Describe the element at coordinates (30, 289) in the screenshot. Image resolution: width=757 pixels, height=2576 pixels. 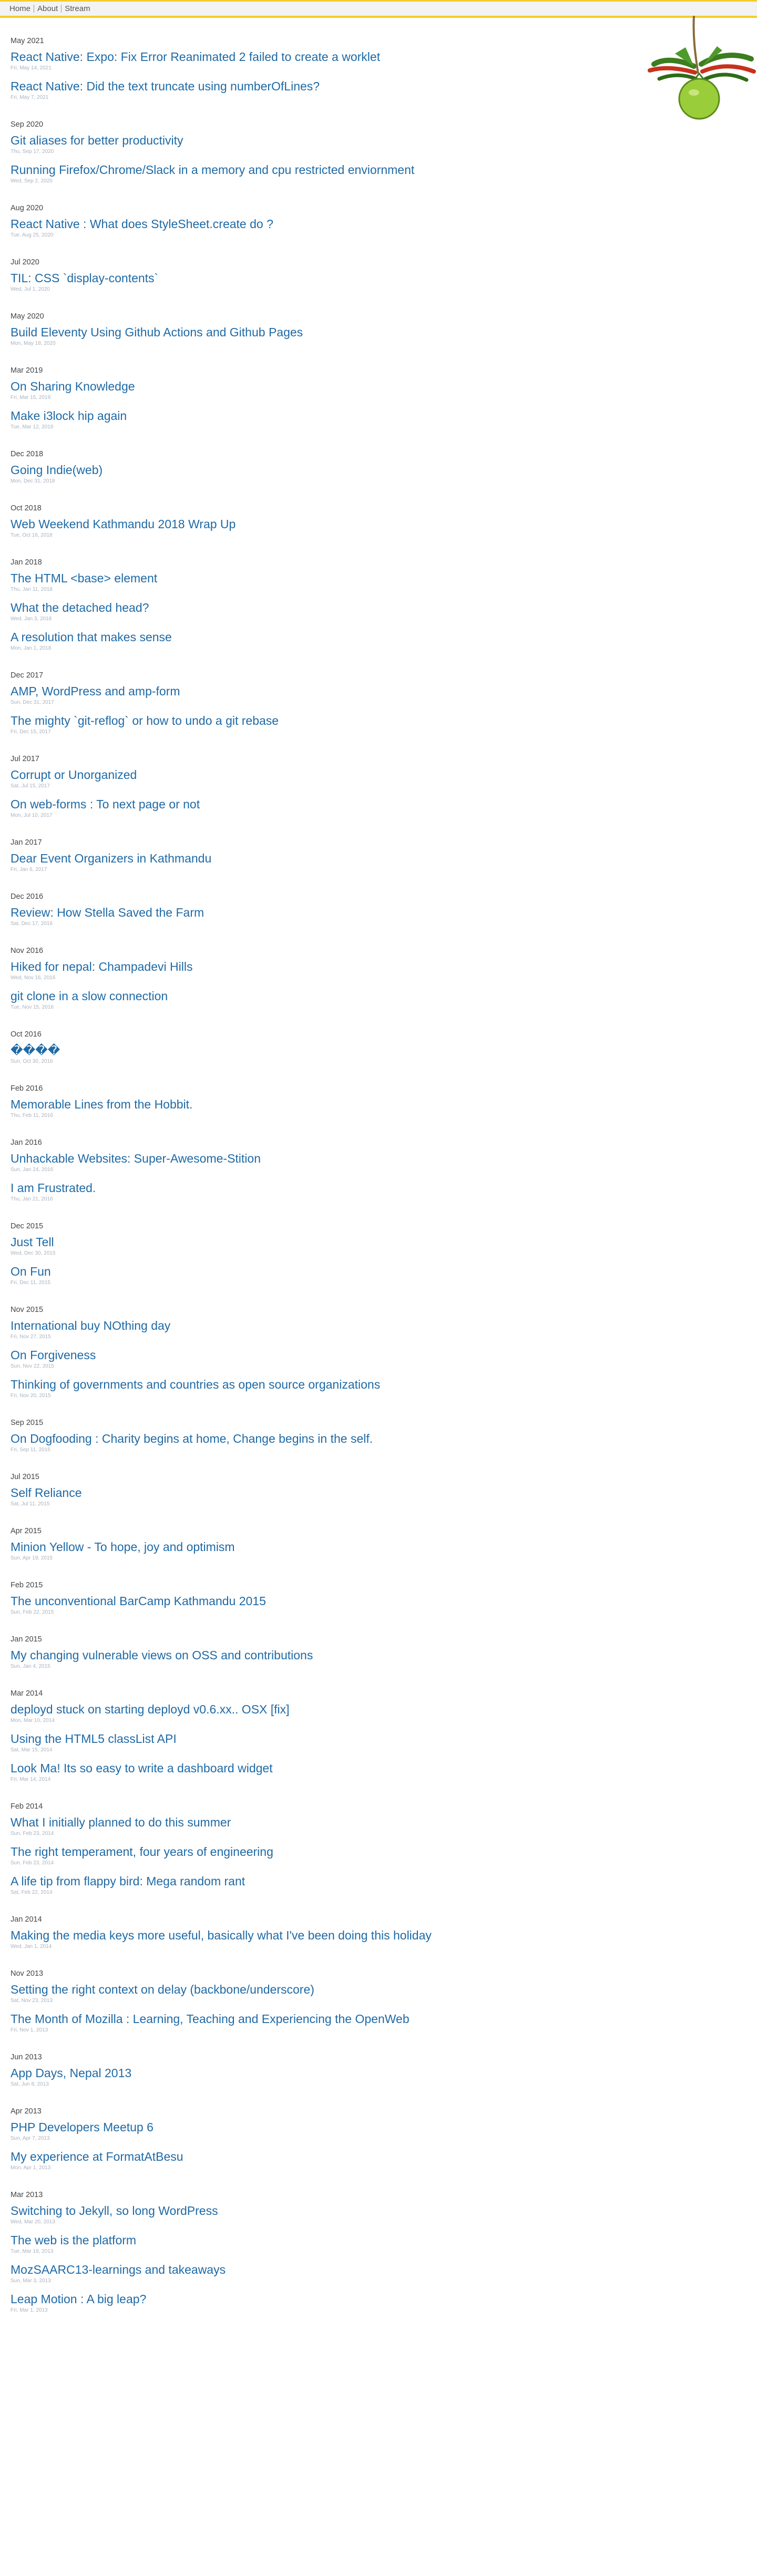
I see `post-date: Wed, Jul 1, 2020` at that location.